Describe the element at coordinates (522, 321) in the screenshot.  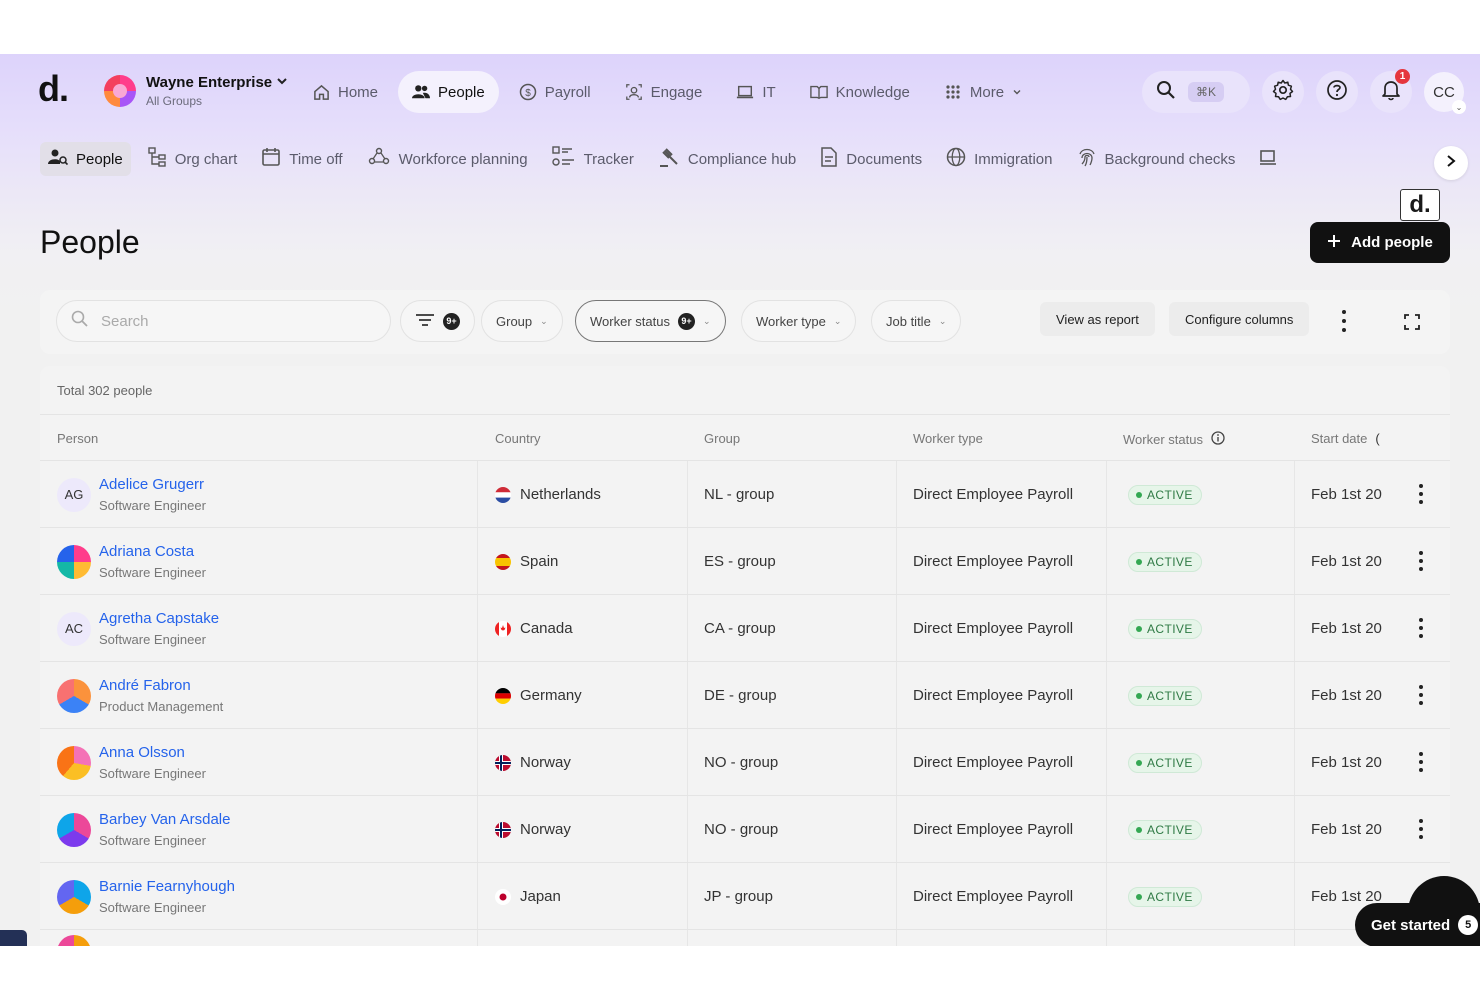
I see `group-filter: Group ⌄` at that location.